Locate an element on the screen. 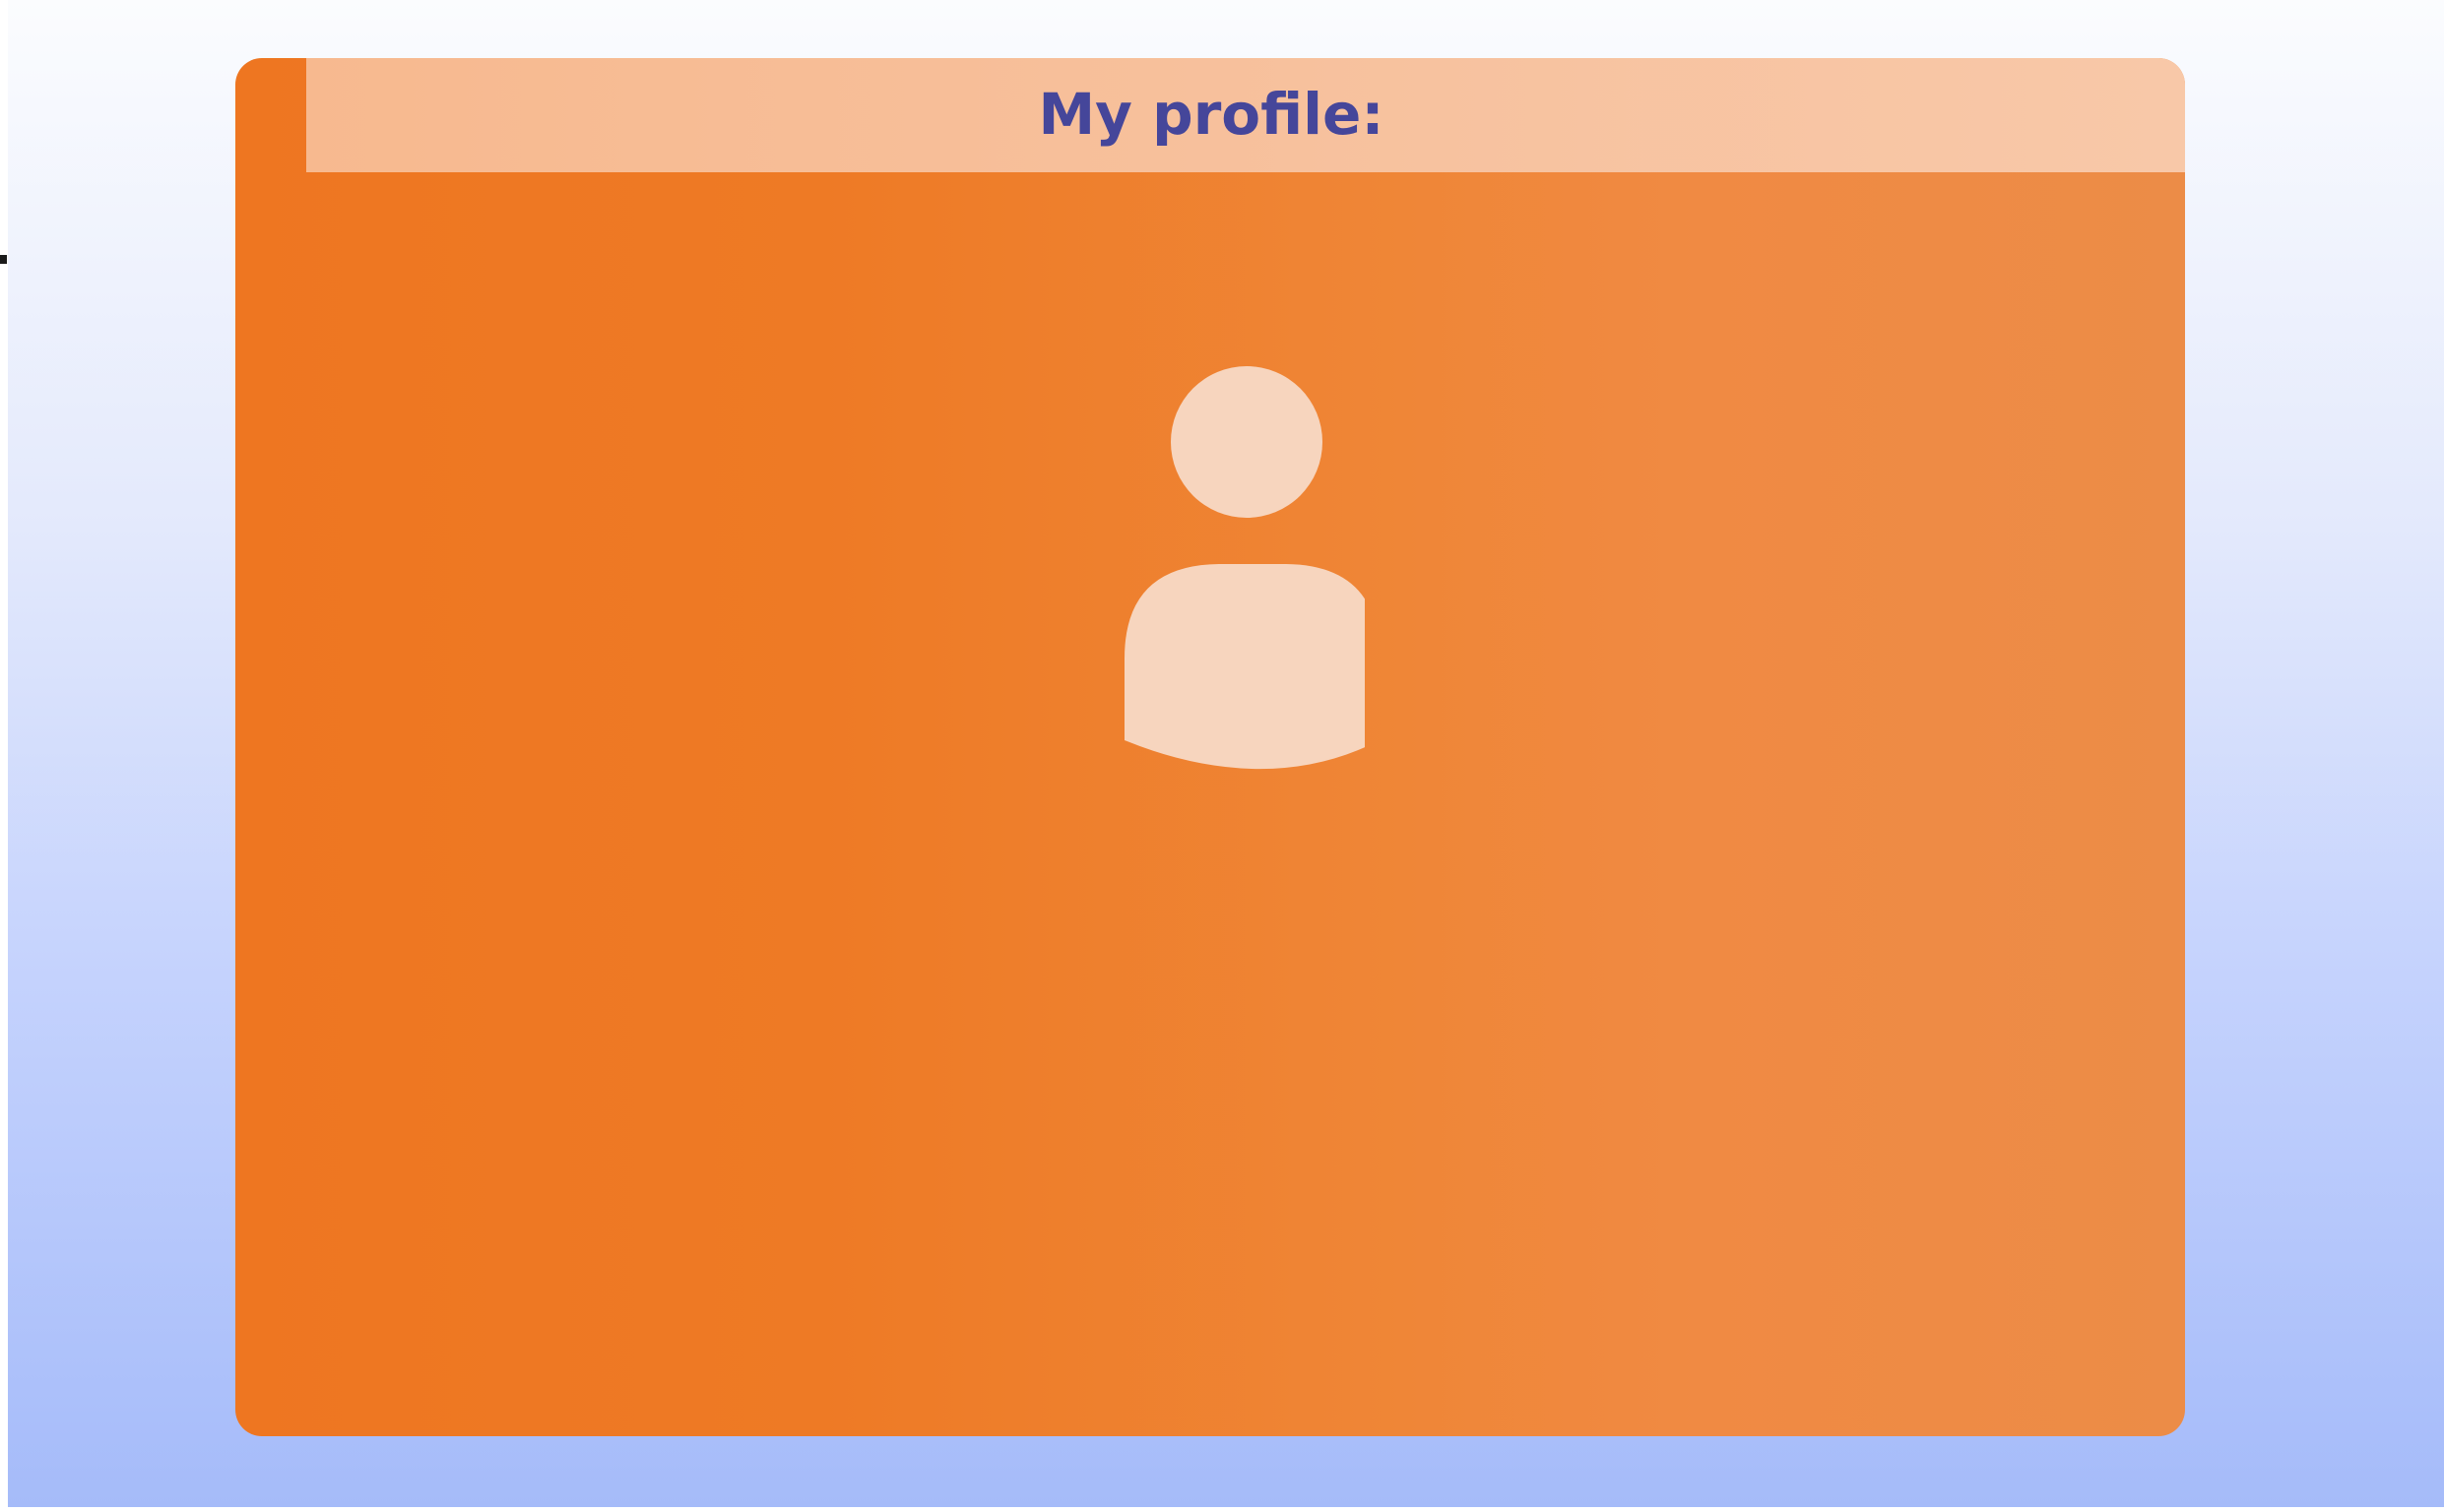  avatar-head is located at coordinates (1247, 442).